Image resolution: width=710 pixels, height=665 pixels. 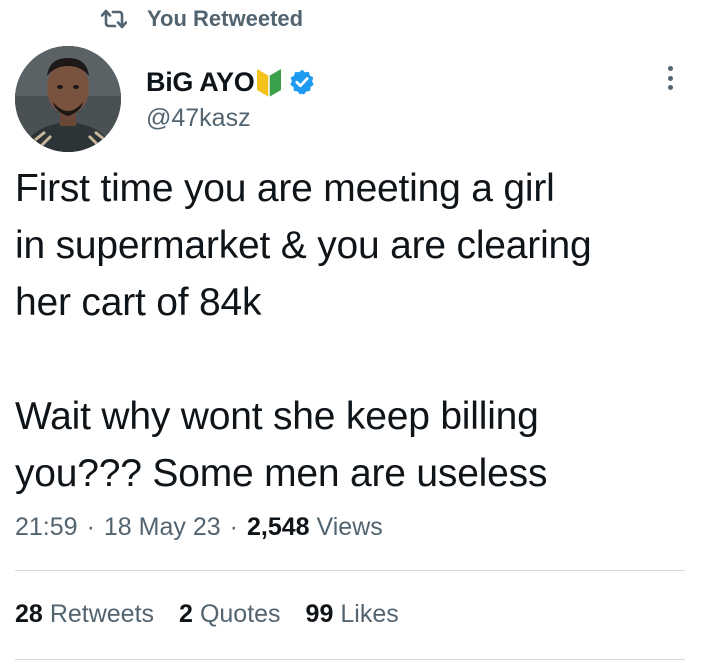 What do you see at coordinates (278, 526) in the screenshot?
I see `views-count: 2,548` at bounding box center [278, 526].